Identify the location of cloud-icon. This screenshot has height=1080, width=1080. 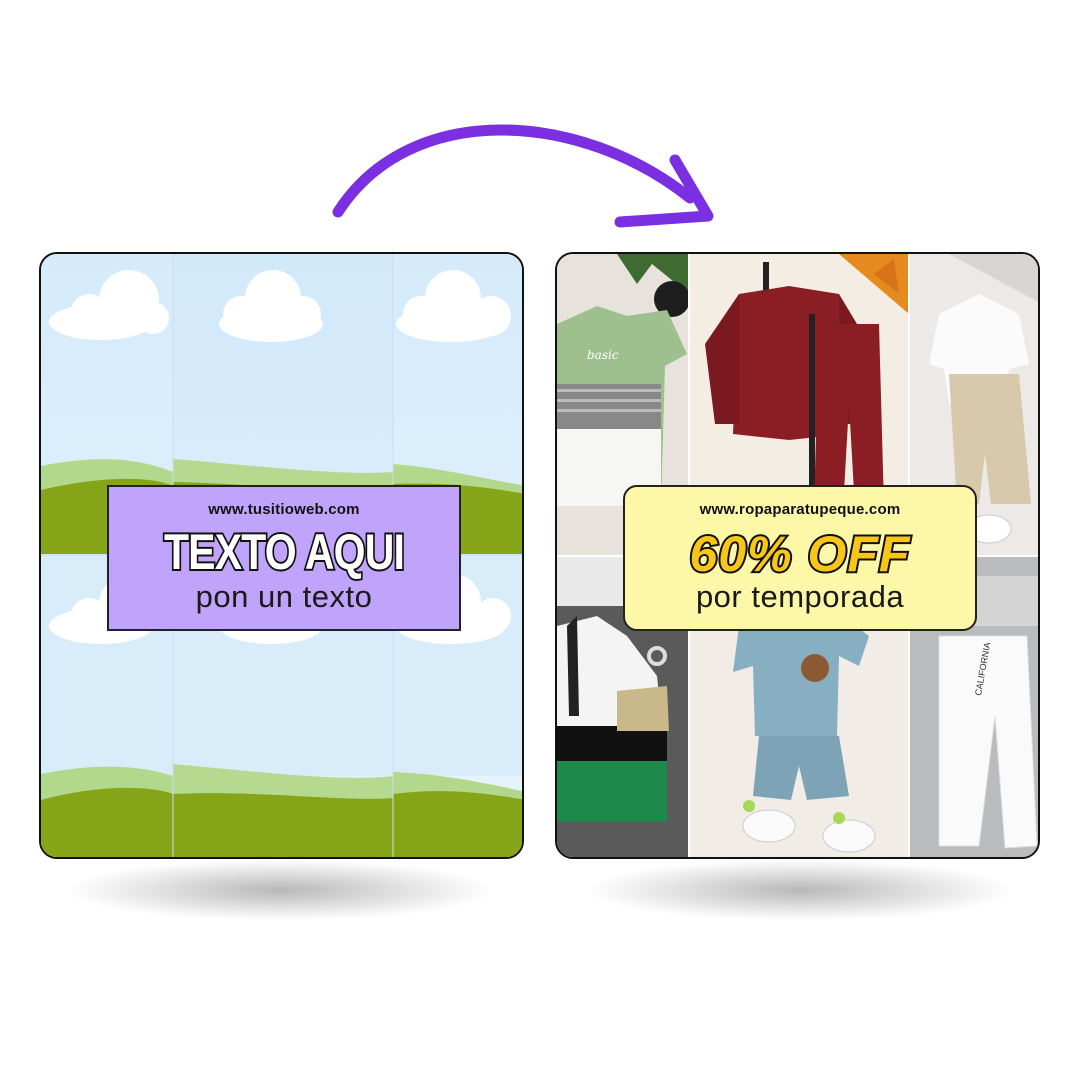
(280, 306).